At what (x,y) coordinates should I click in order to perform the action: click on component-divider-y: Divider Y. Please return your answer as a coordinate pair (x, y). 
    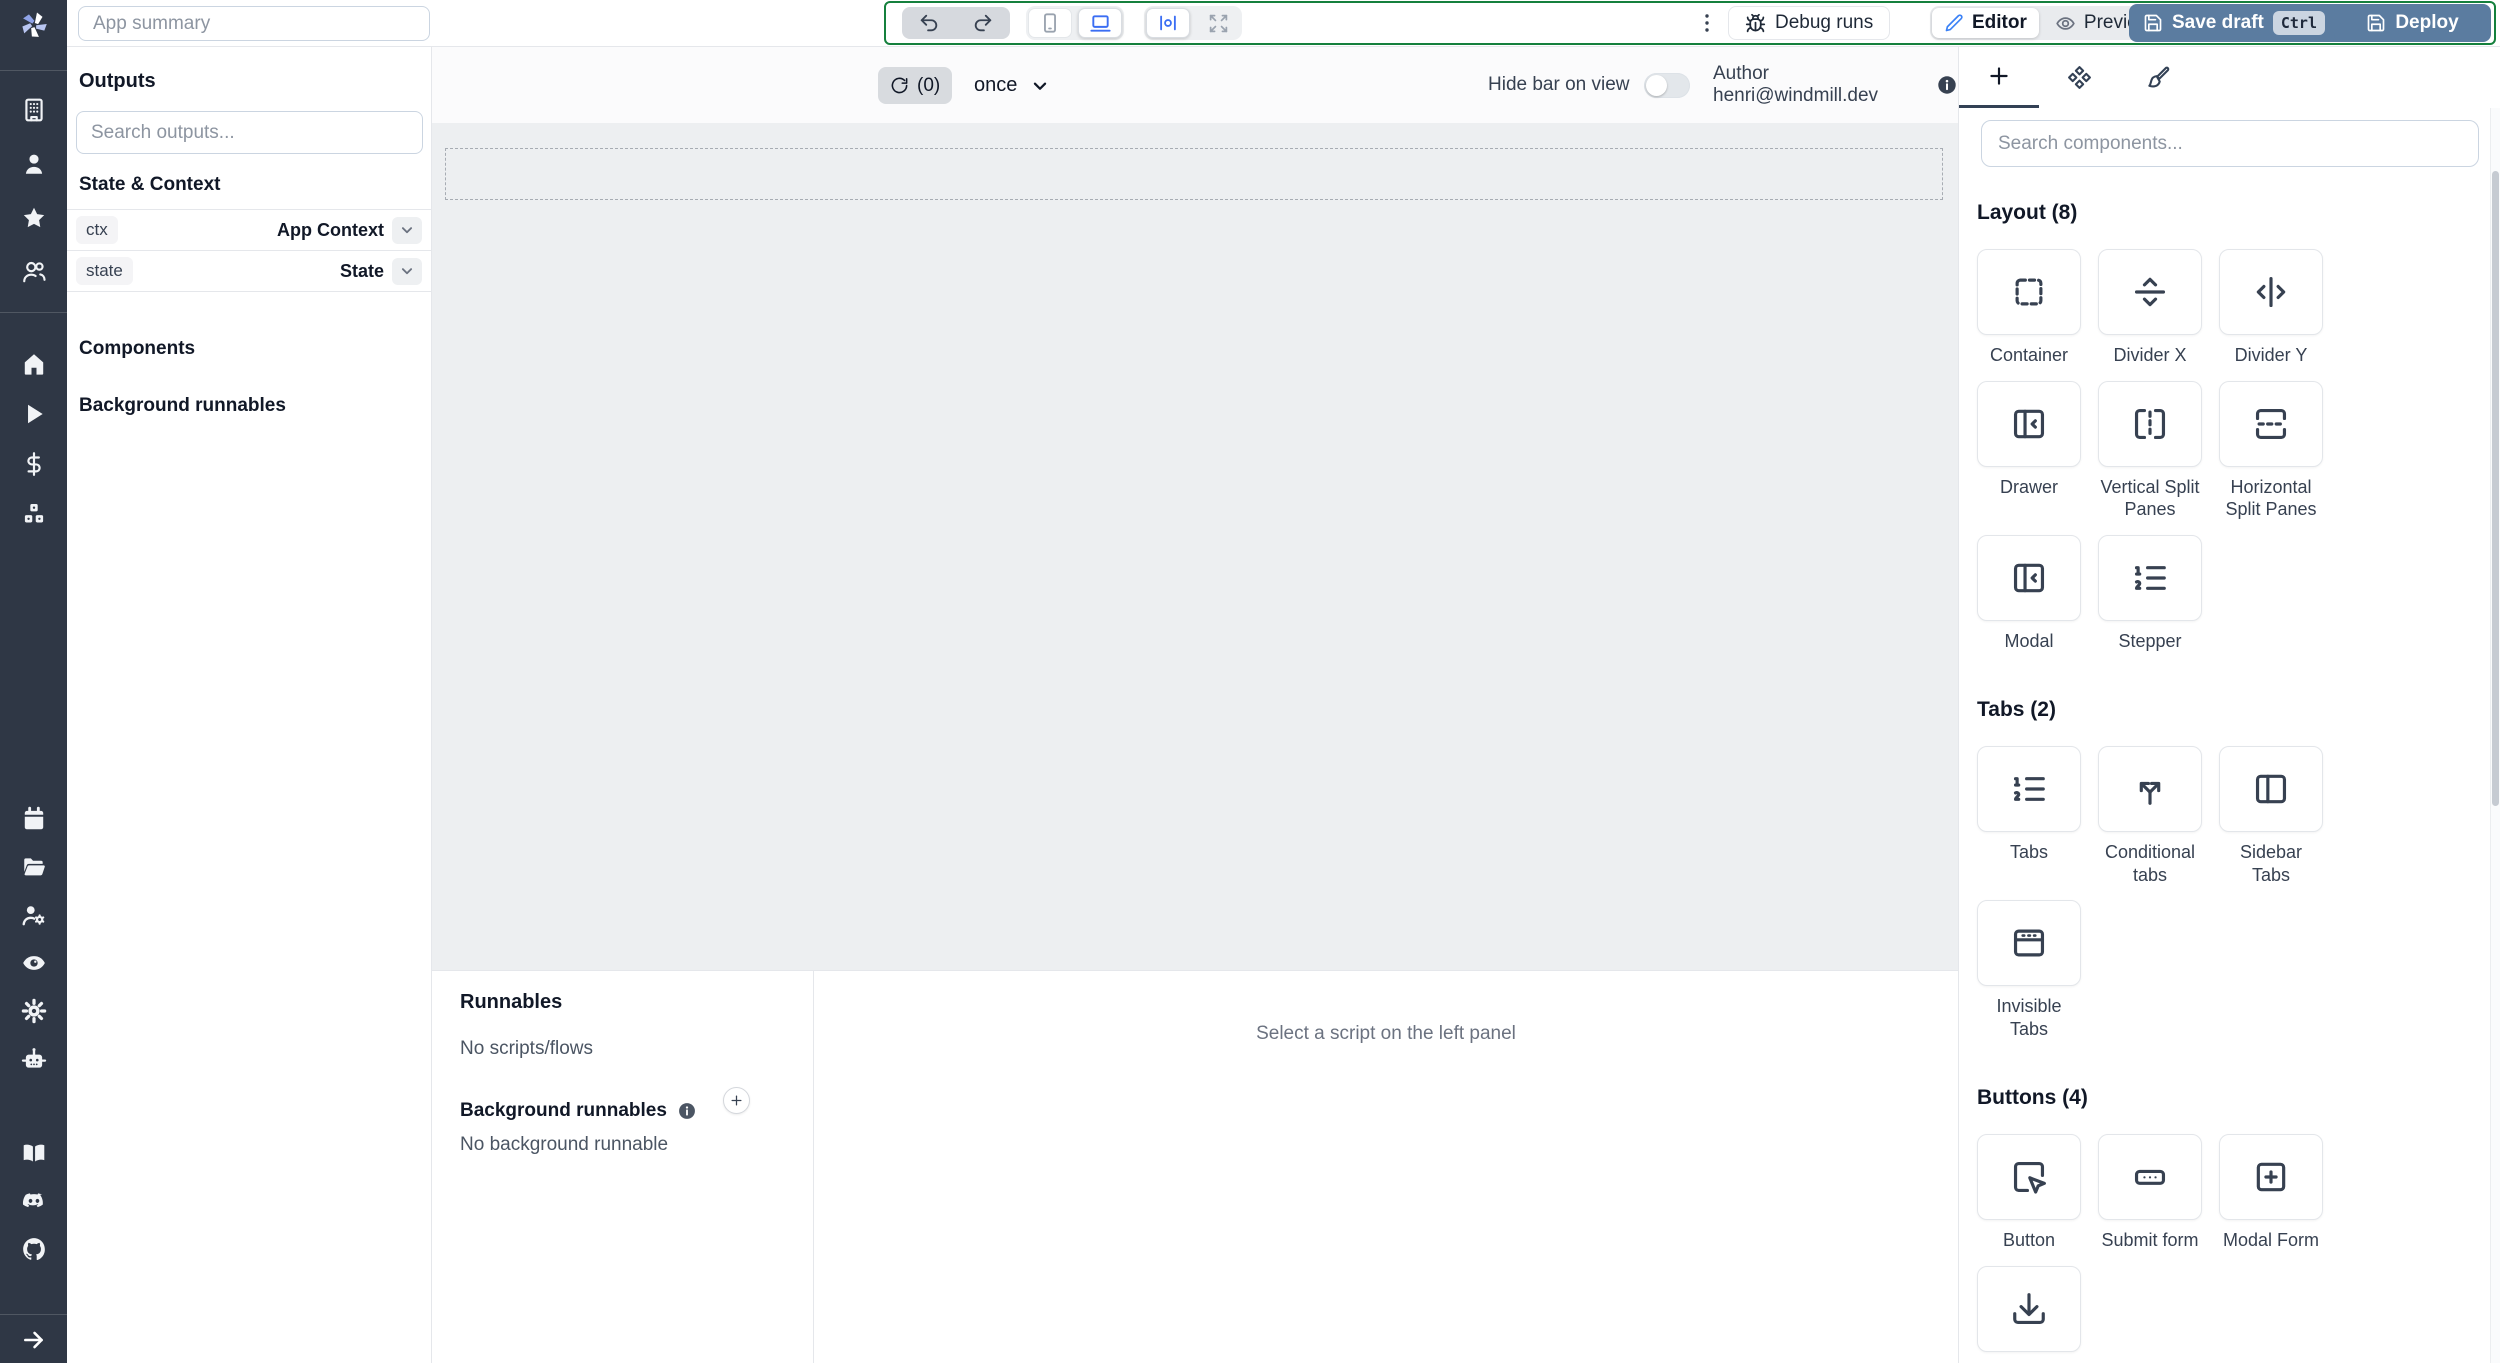
    Looking at the image, I should click on (2271, 308).